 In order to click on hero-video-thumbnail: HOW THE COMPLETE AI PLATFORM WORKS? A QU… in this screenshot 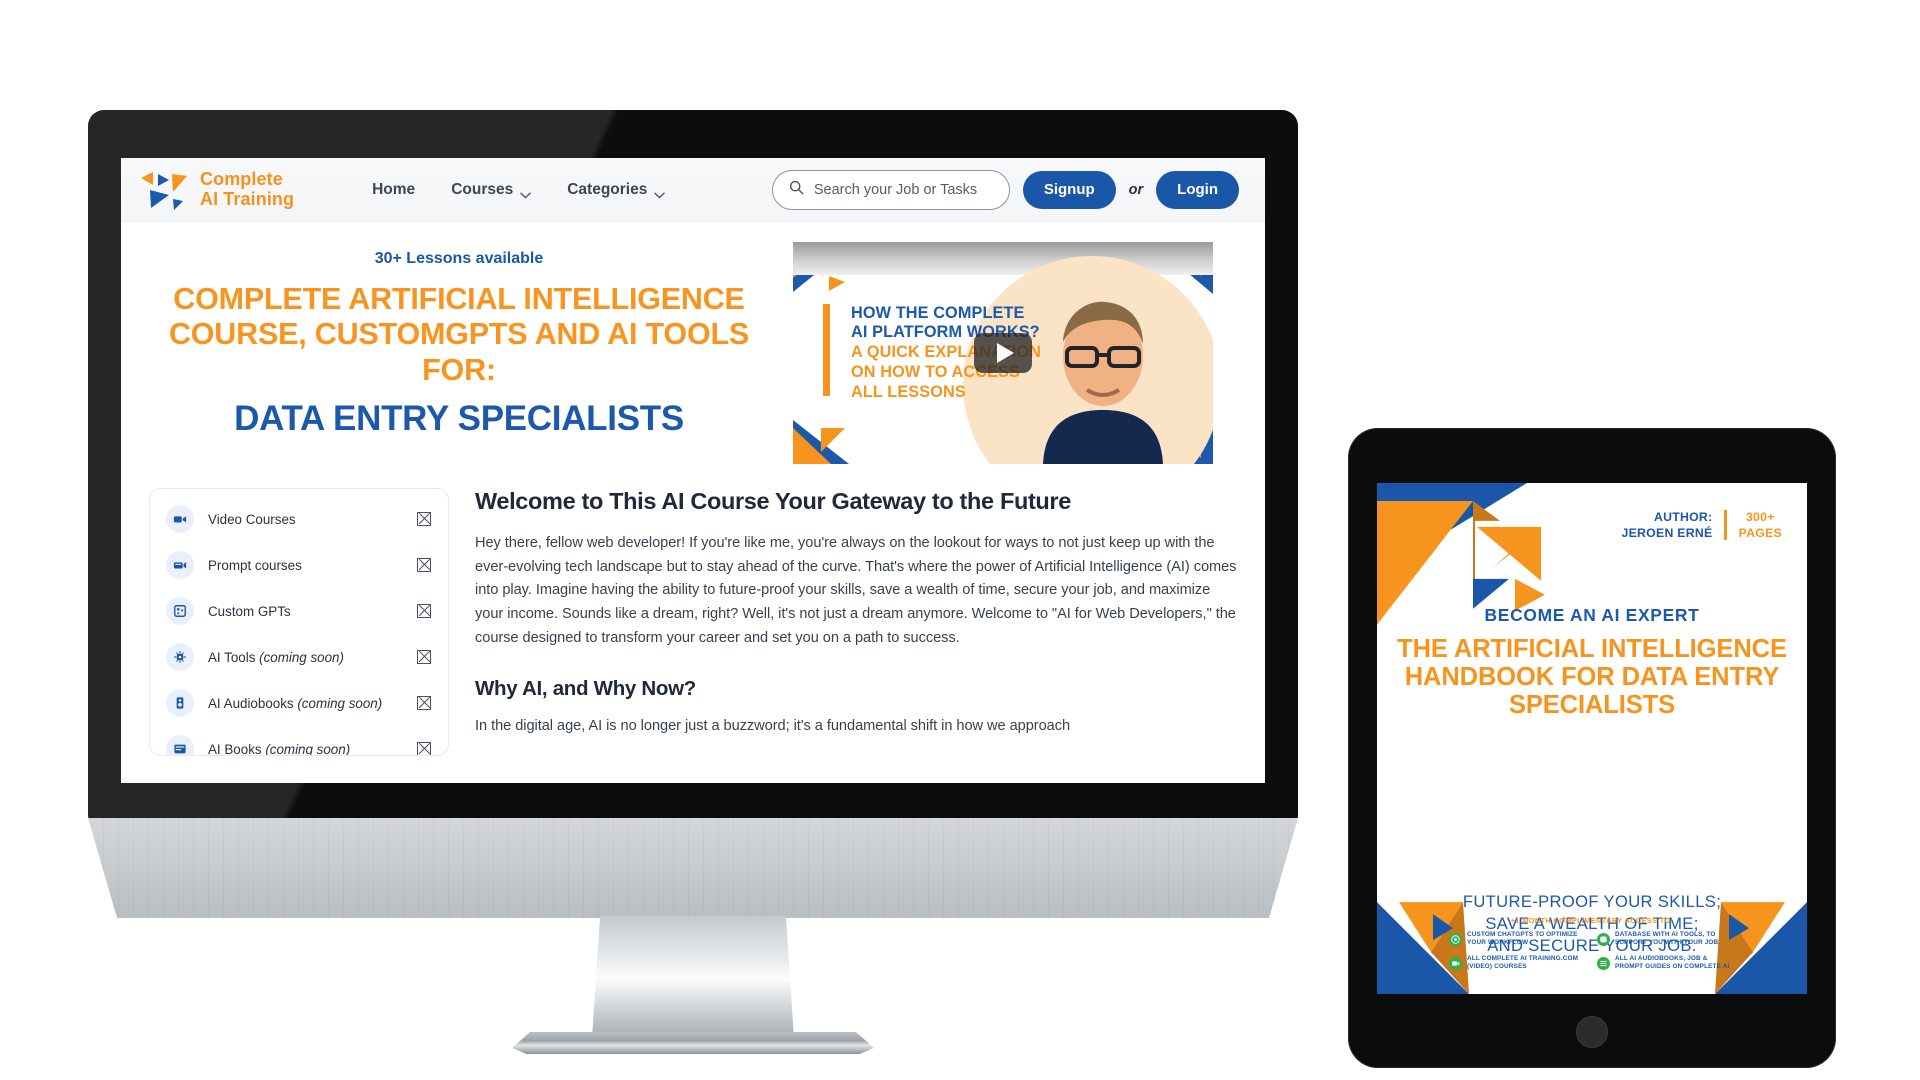, I will do `click(1003, 353)`.